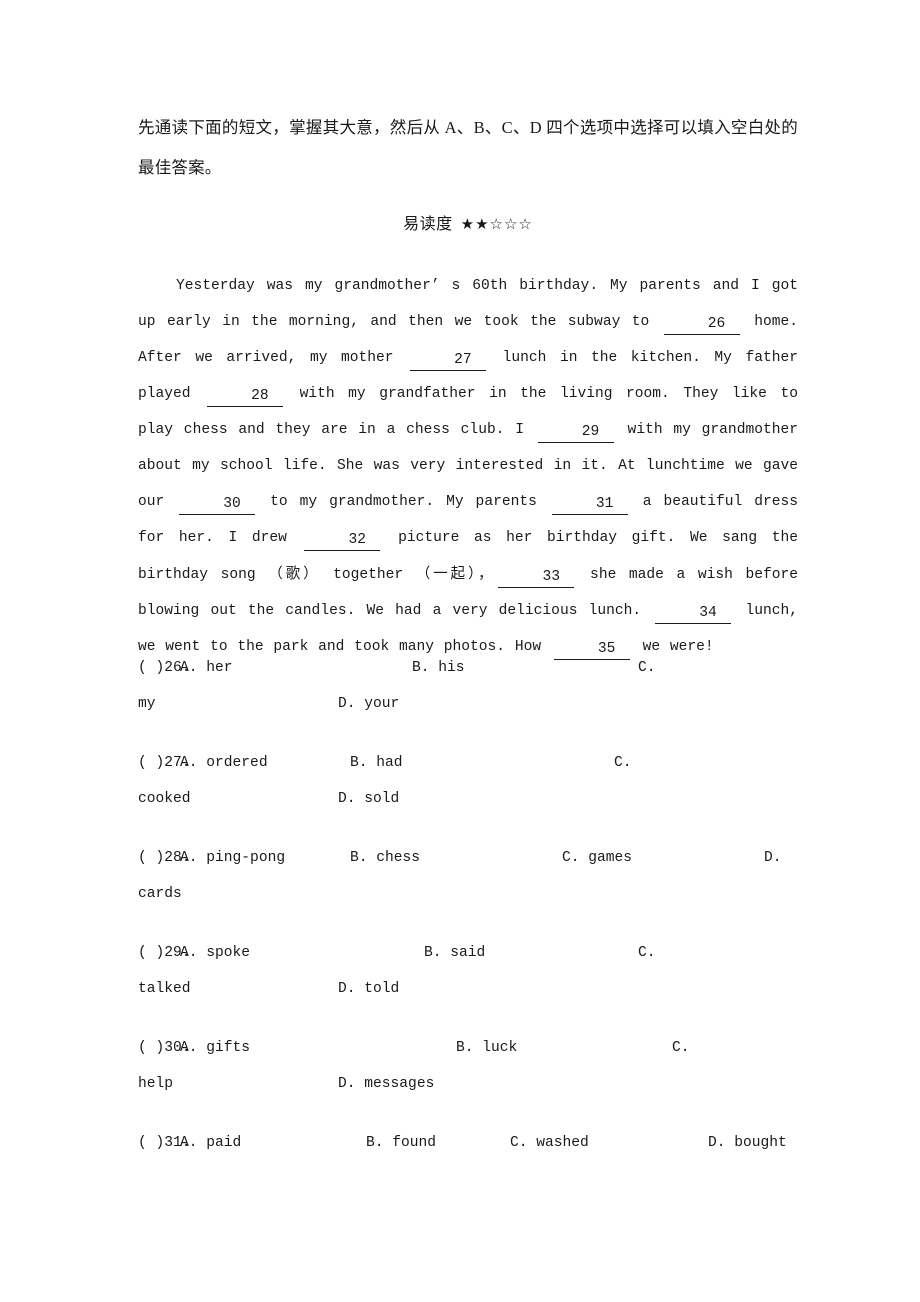 This screenshot has width=920, height=1302. Describe the element at coordinates (215, 953) in the screenshot. I see `question-29-option-a: A. spoke` at that location.